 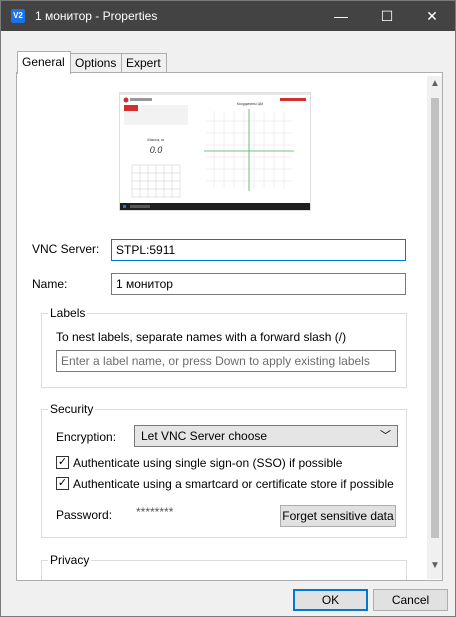 I want to click on vertical-scrollbar: ▲ ▼, so click(x=434, y=327).